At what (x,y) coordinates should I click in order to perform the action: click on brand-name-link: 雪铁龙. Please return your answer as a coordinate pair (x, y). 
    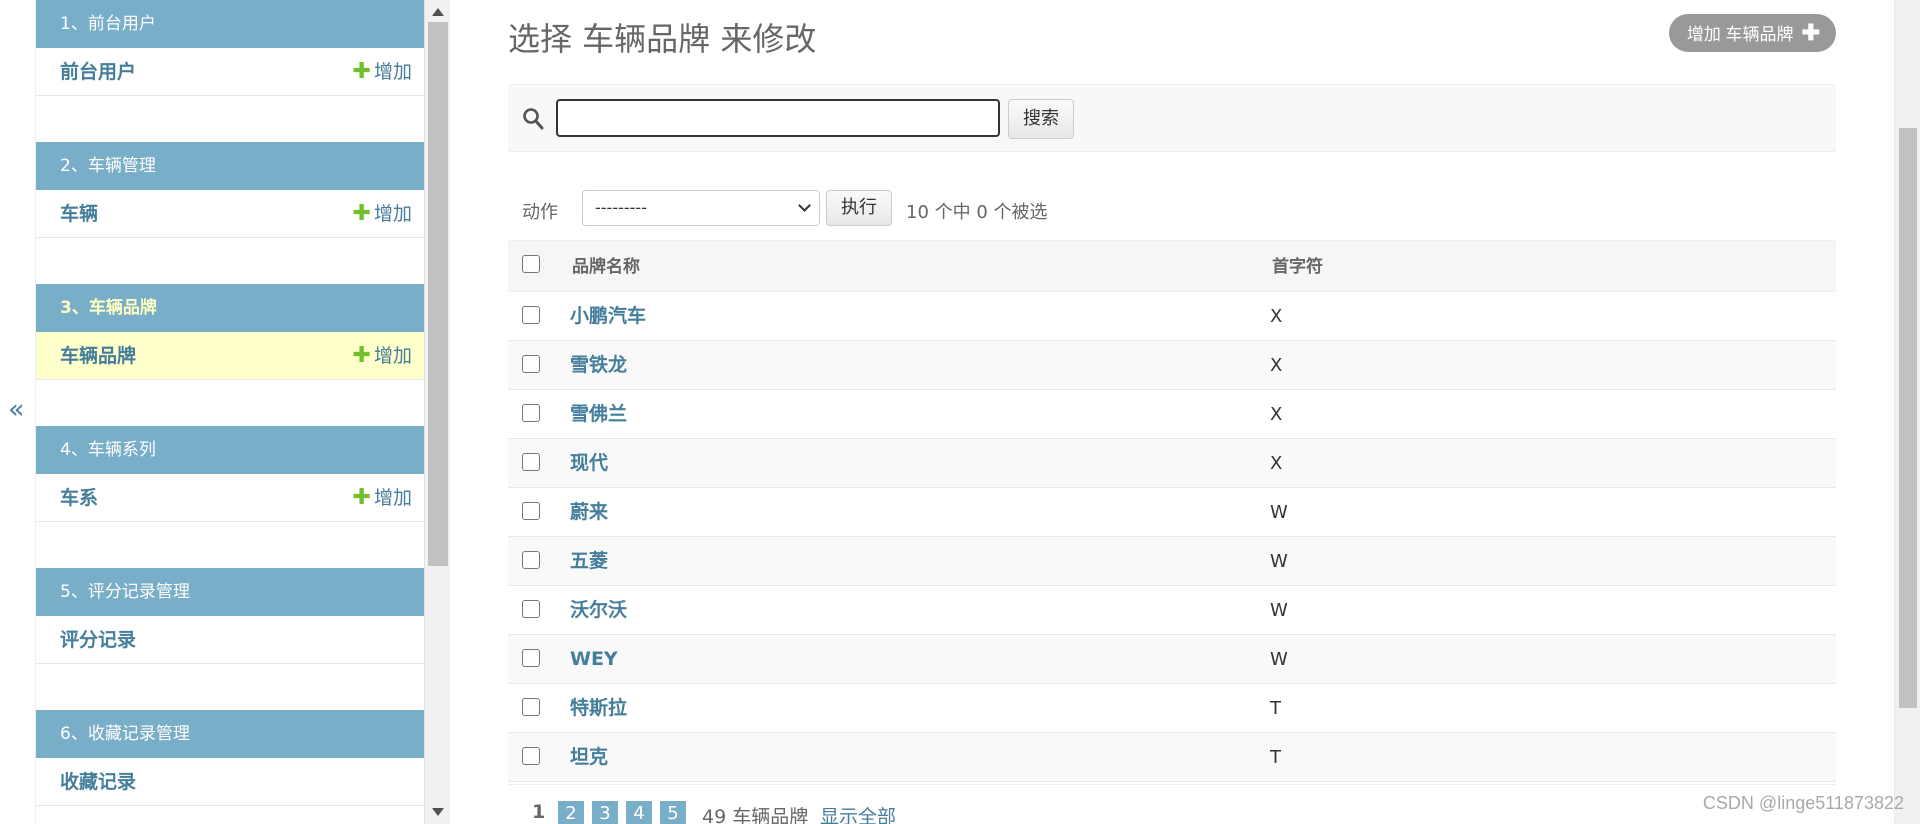
    Looking at the image, I should click on (598, 365).